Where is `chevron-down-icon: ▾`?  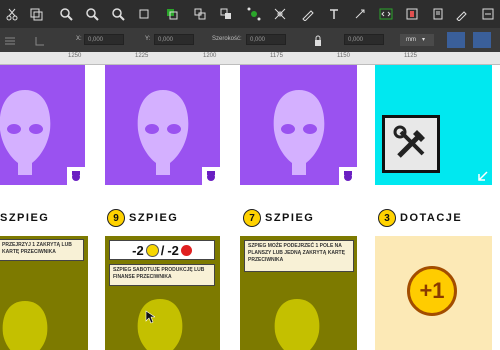
chevron-down-icon: ▾ is located at coordinates (424, 40).